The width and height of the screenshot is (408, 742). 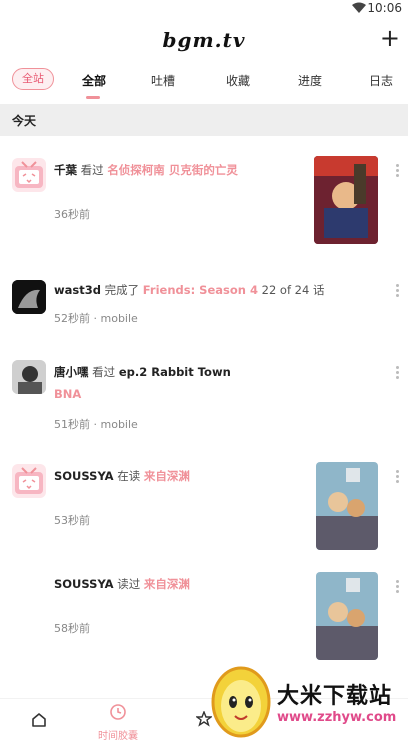 I want to click on time-text: 58秒前, so click(x=72, y=628).